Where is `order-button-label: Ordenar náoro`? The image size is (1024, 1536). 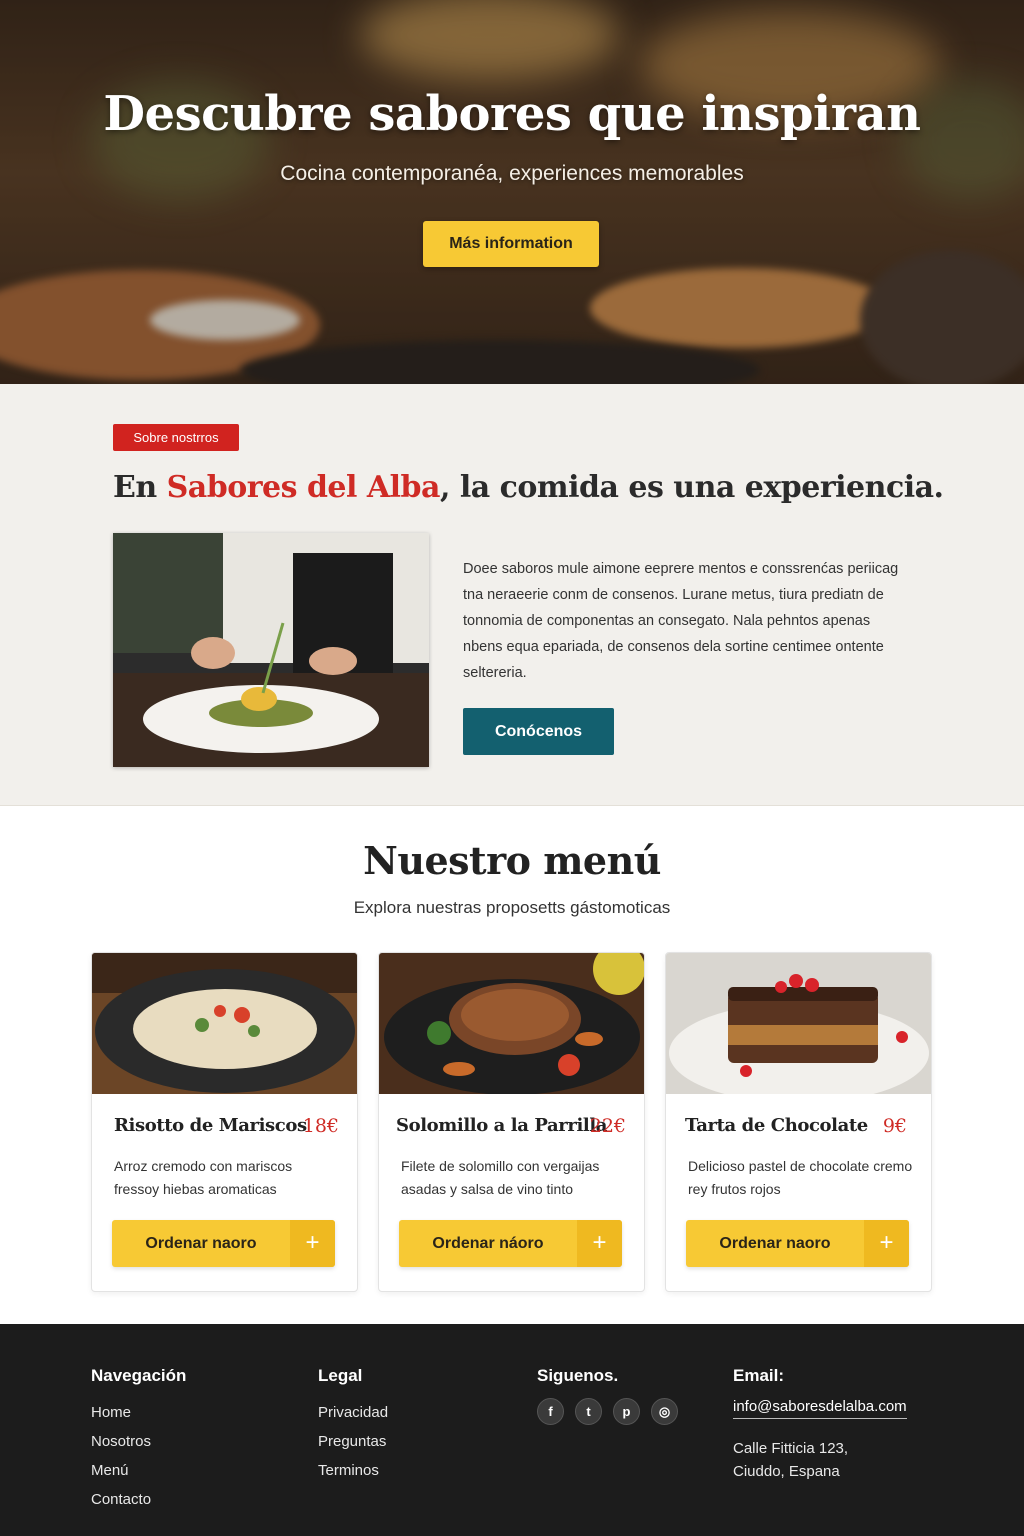
order-button-label: Ordenar náoro is located at coordinates (488, 1243).